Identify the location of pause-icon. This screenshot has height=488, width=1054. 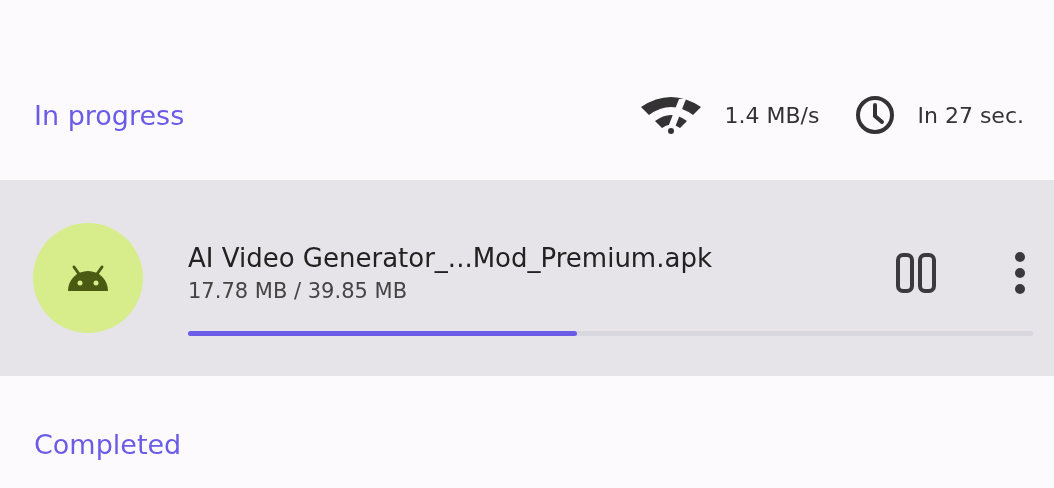
(916, 272).